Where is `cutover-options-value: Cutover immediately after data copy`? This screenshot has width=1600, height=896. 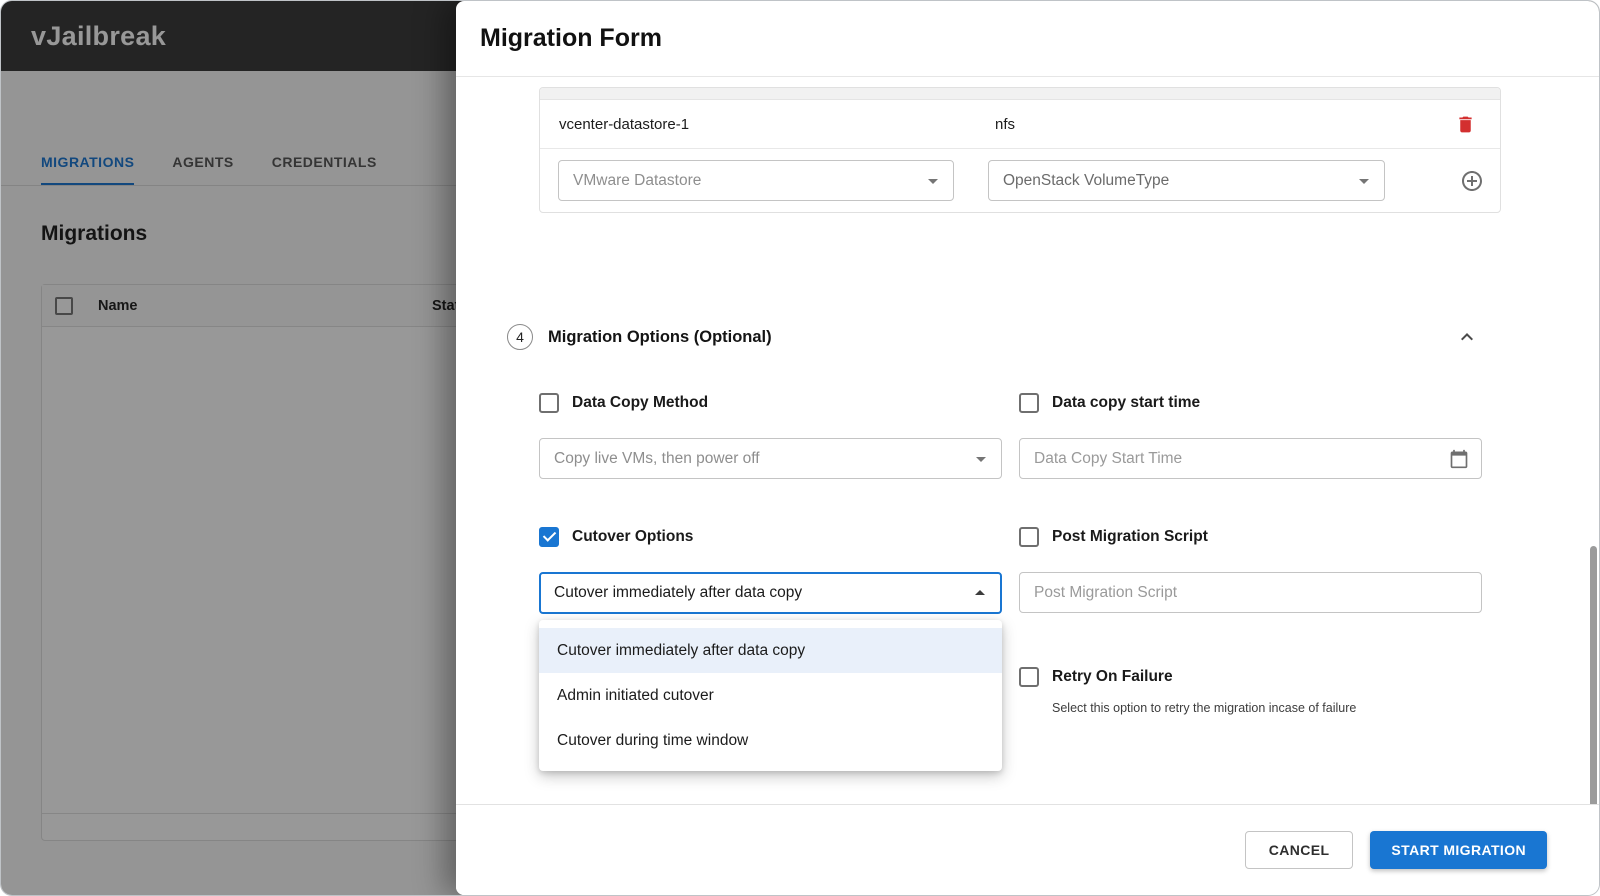 cutover-options-value: Cutover immediately after data copy is located at coordinates (678, 592).